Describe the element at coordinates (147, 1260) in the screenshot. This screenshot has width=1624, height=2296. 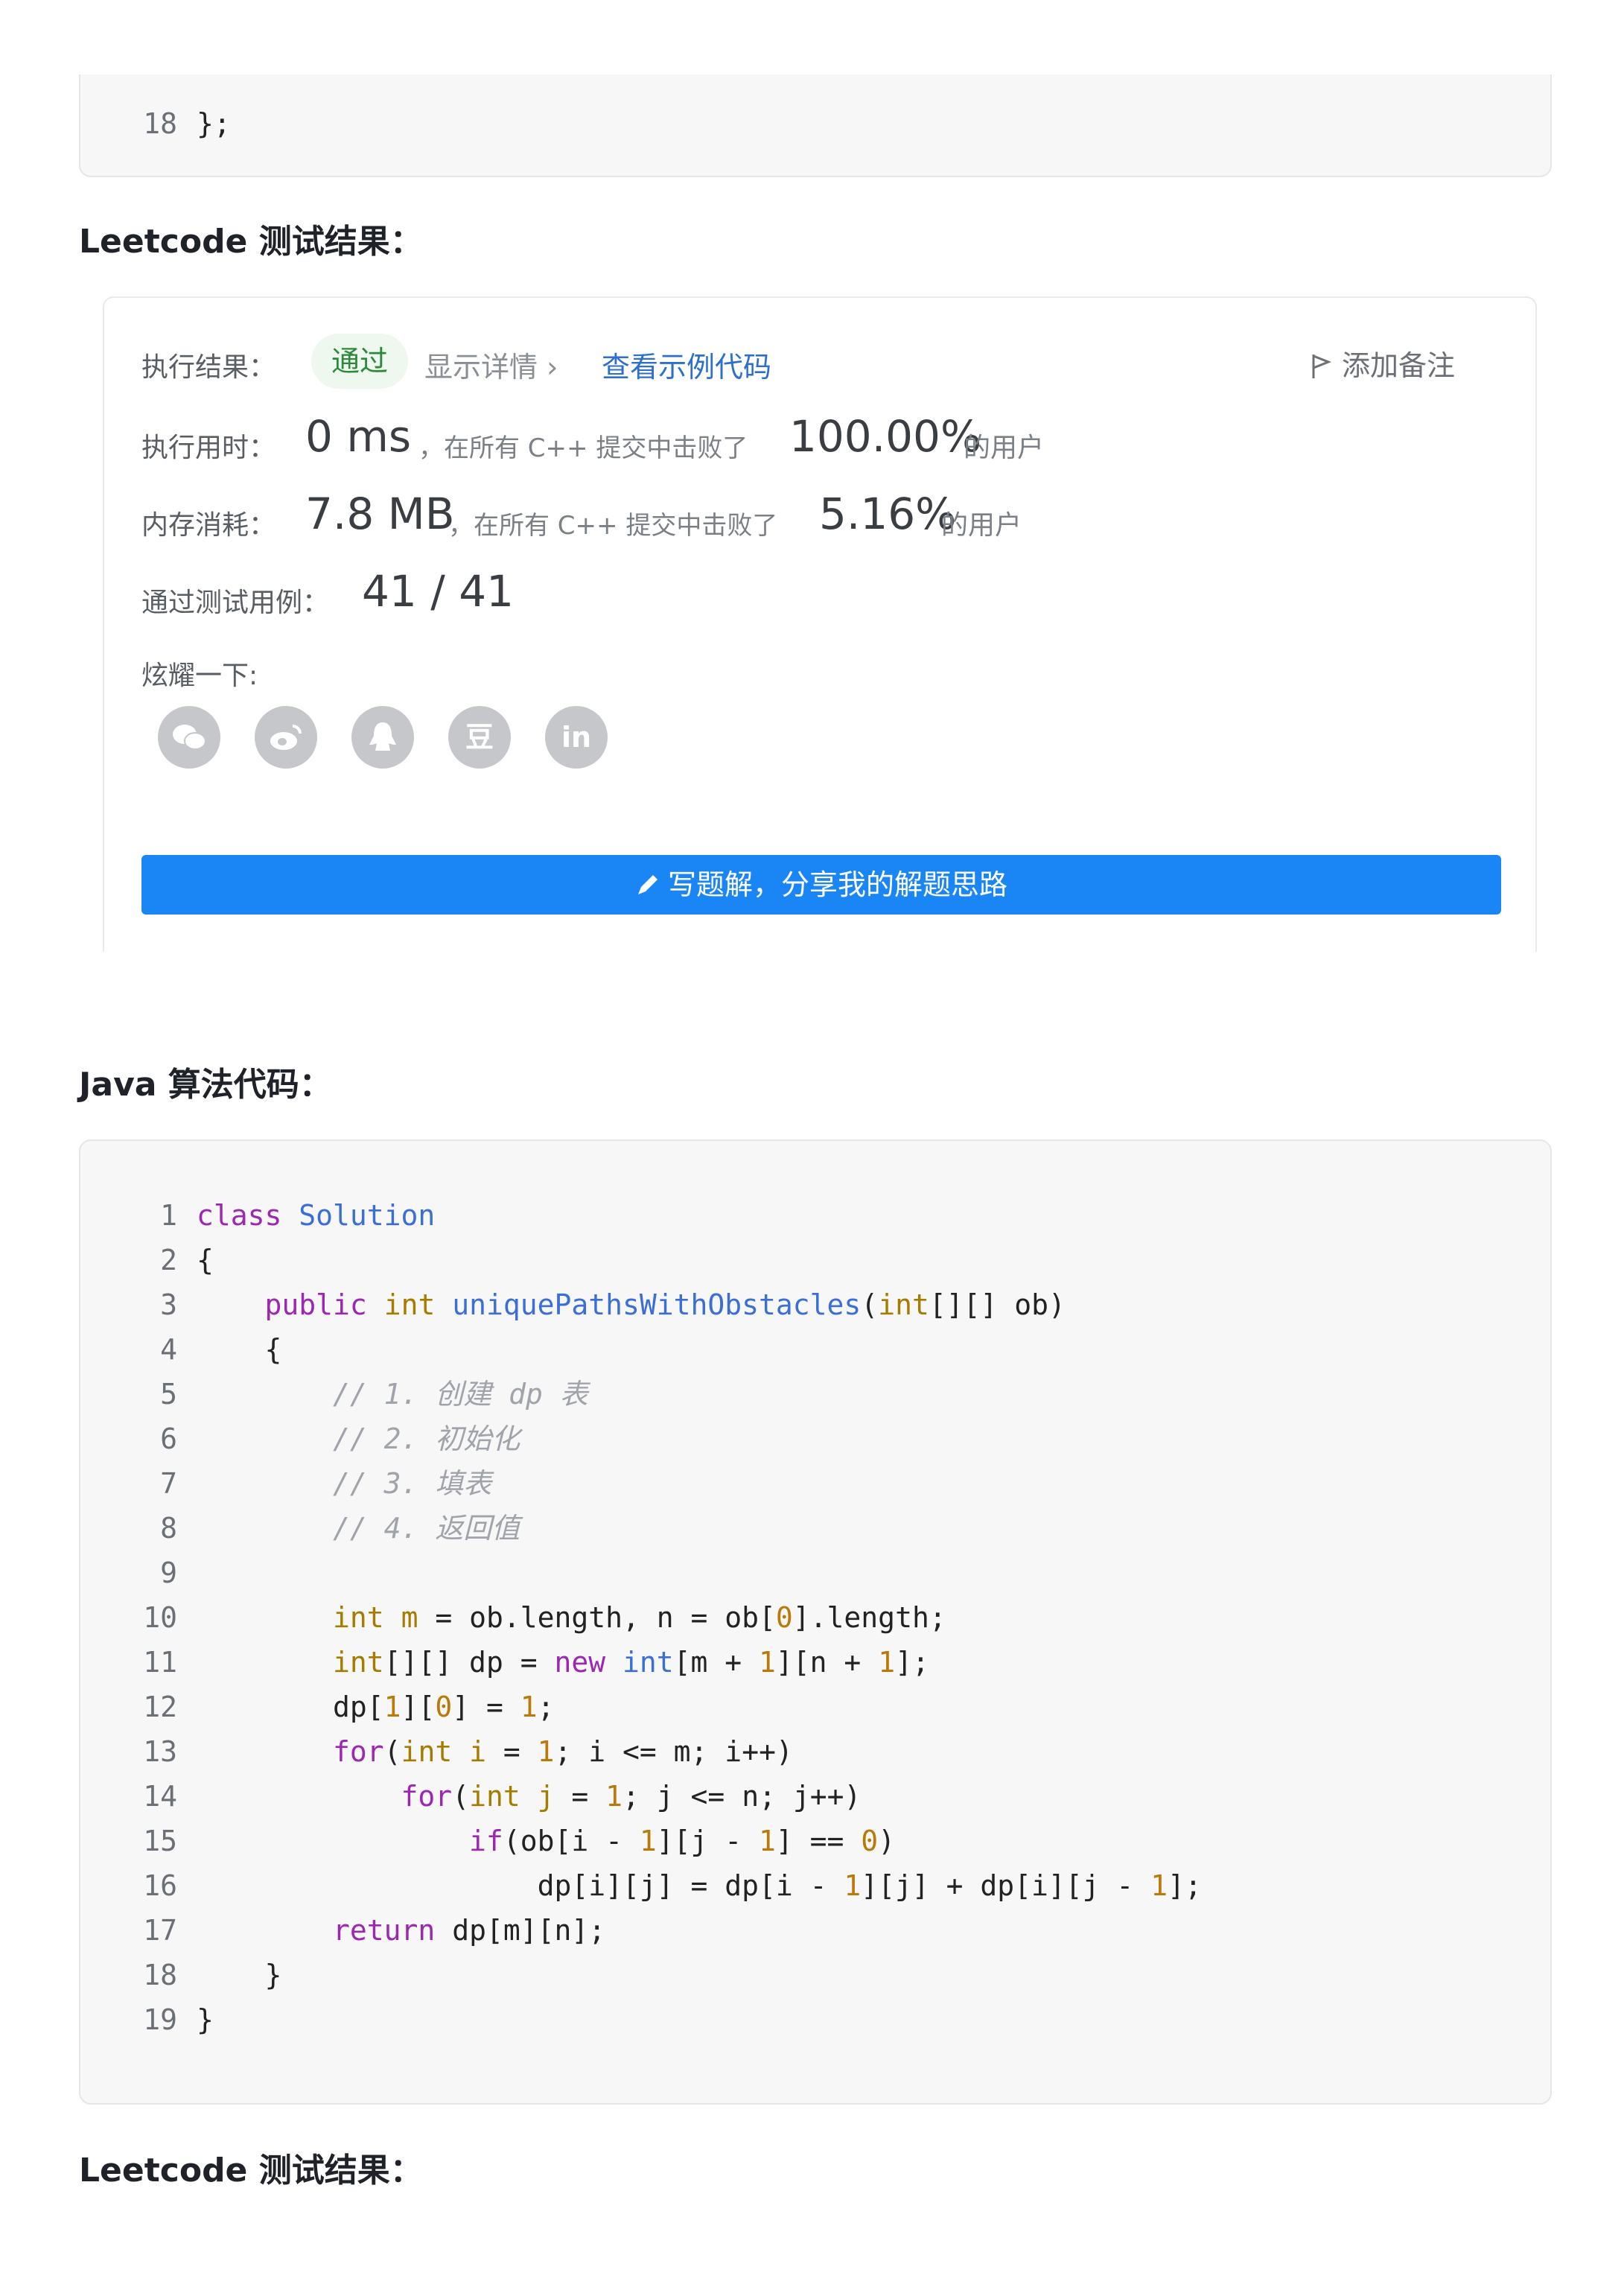
I see `code-line: 2{` at that location.